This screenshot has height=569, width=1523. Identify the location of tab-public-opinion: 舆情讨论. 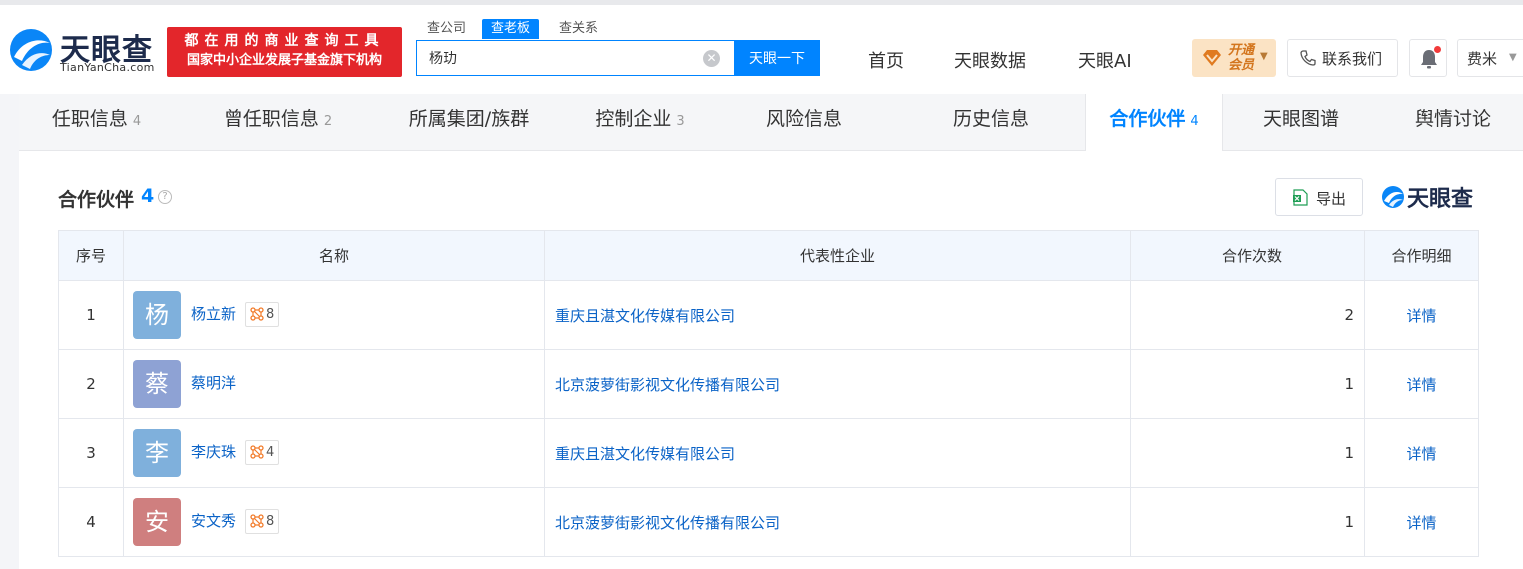
(1453, 122).